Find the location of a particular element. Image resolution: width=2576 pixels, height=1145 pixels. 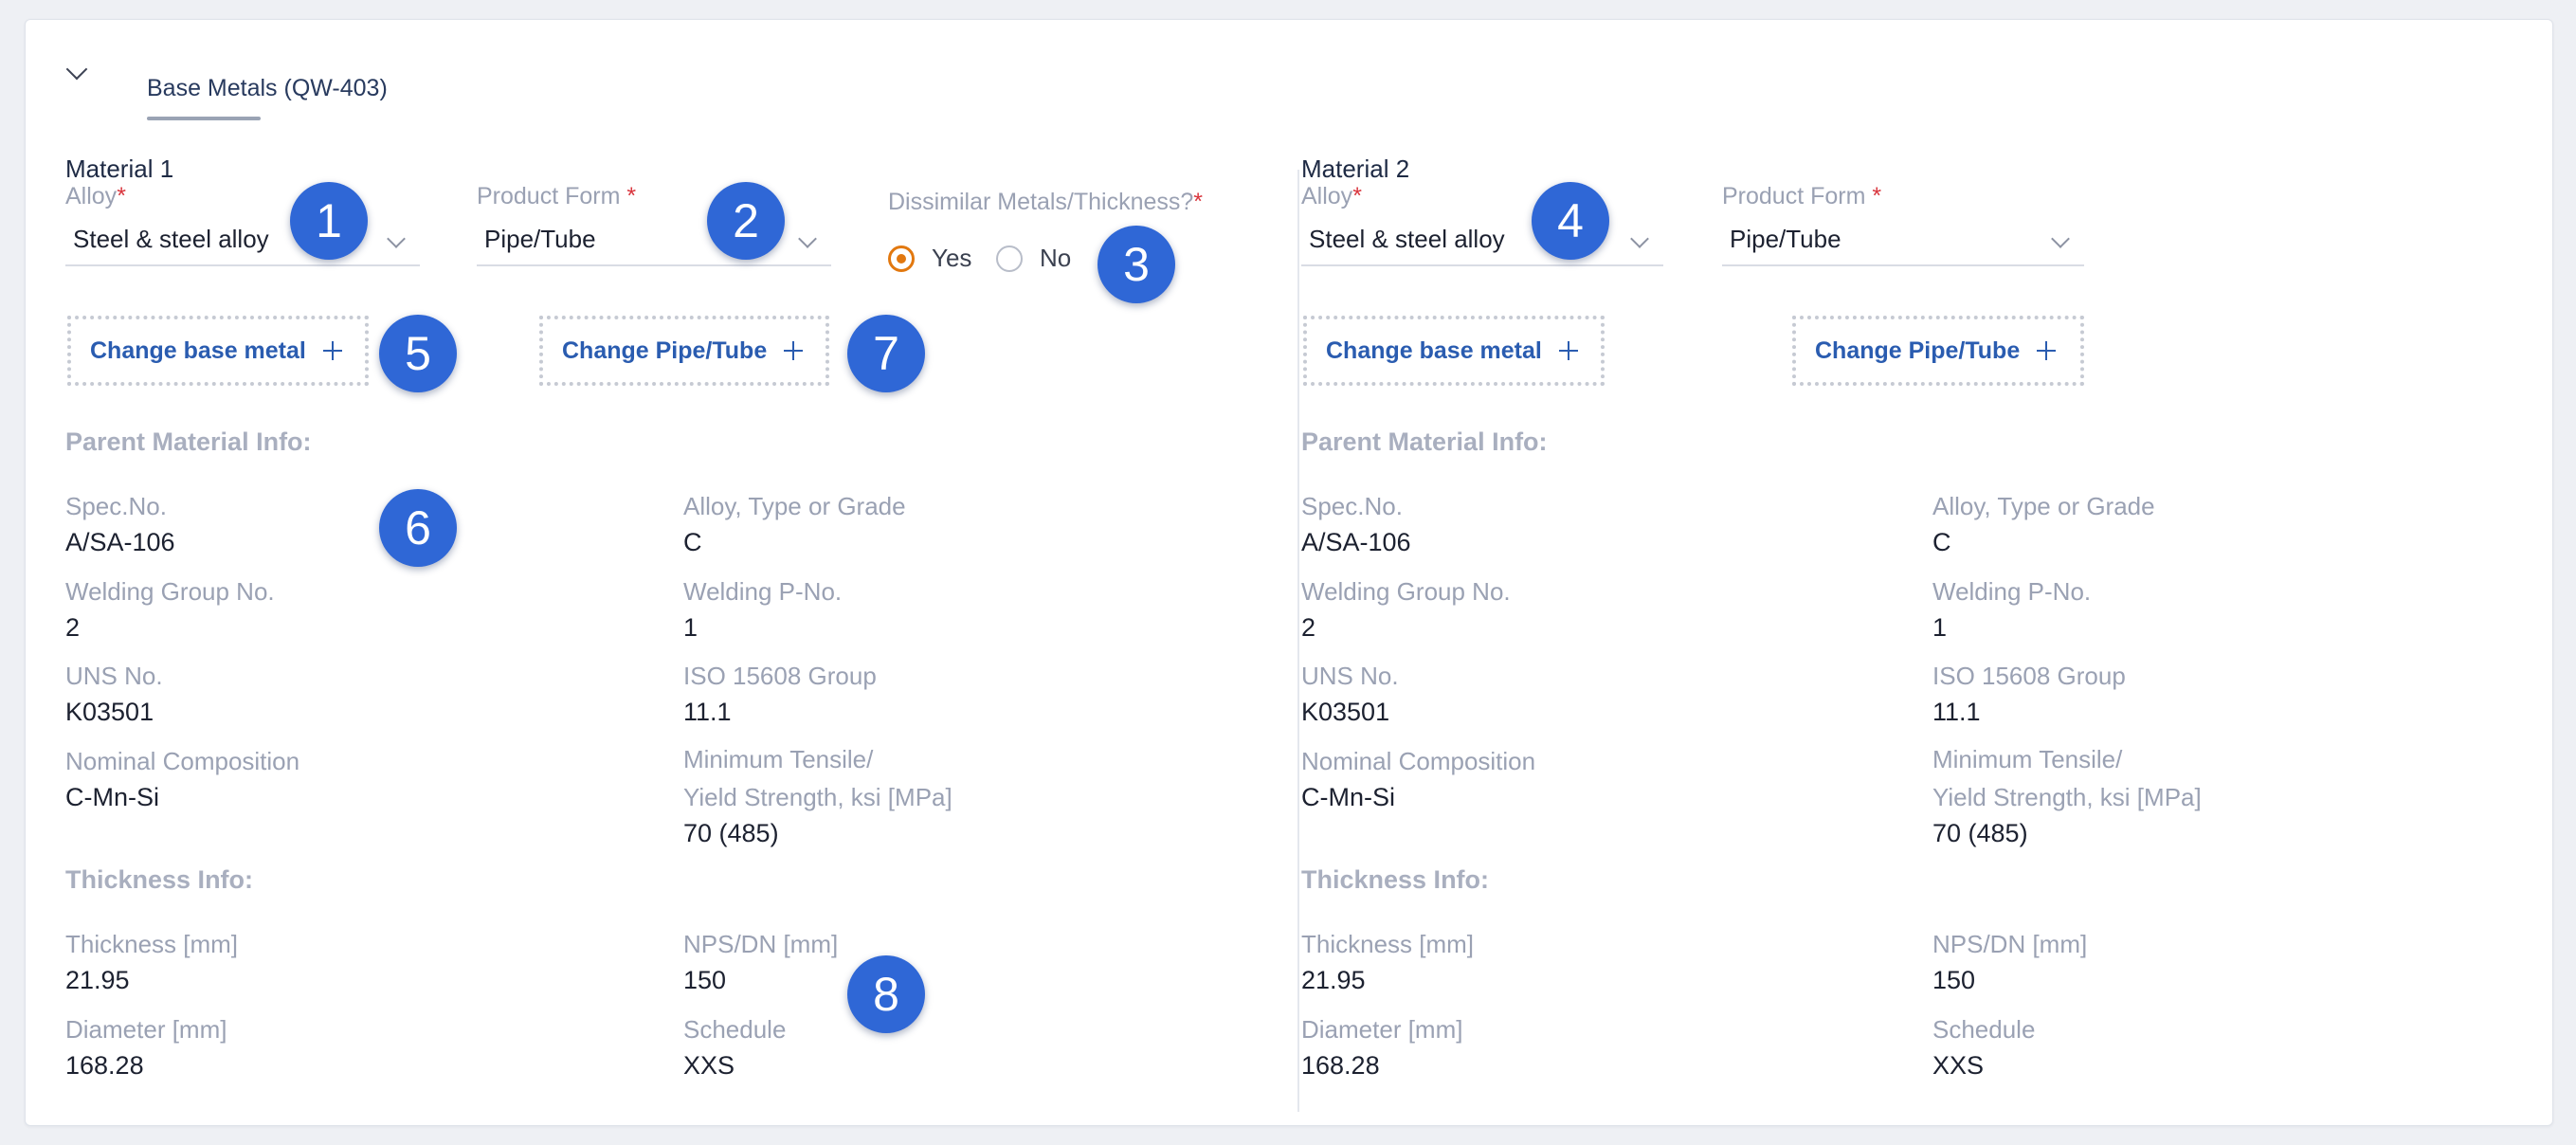

dissimilar-label: Dissimilar Metals/Thickness?* is located at coordinates (1046, 202).